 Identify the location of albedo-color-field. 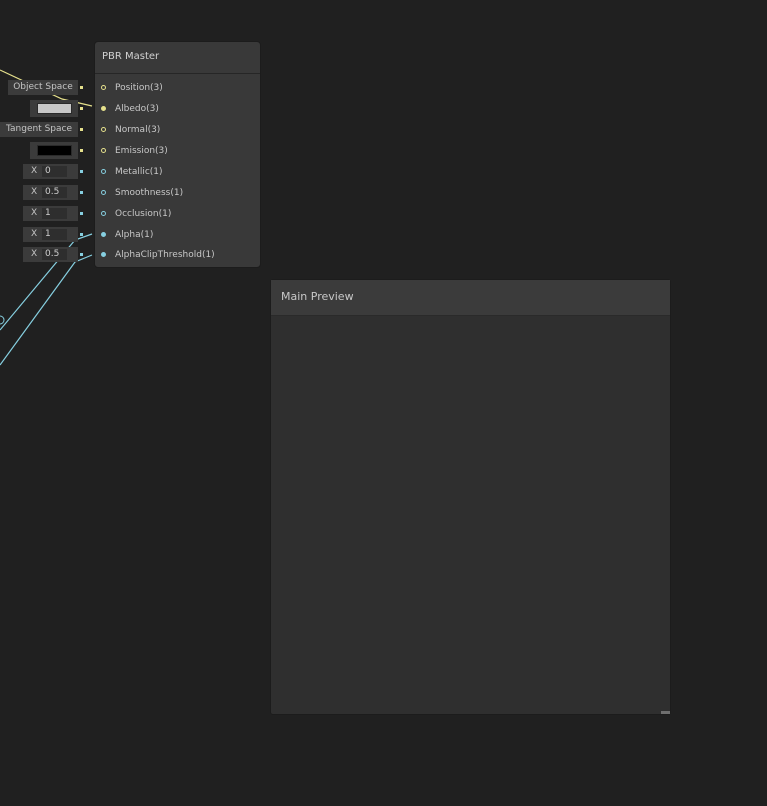
(54, 108).